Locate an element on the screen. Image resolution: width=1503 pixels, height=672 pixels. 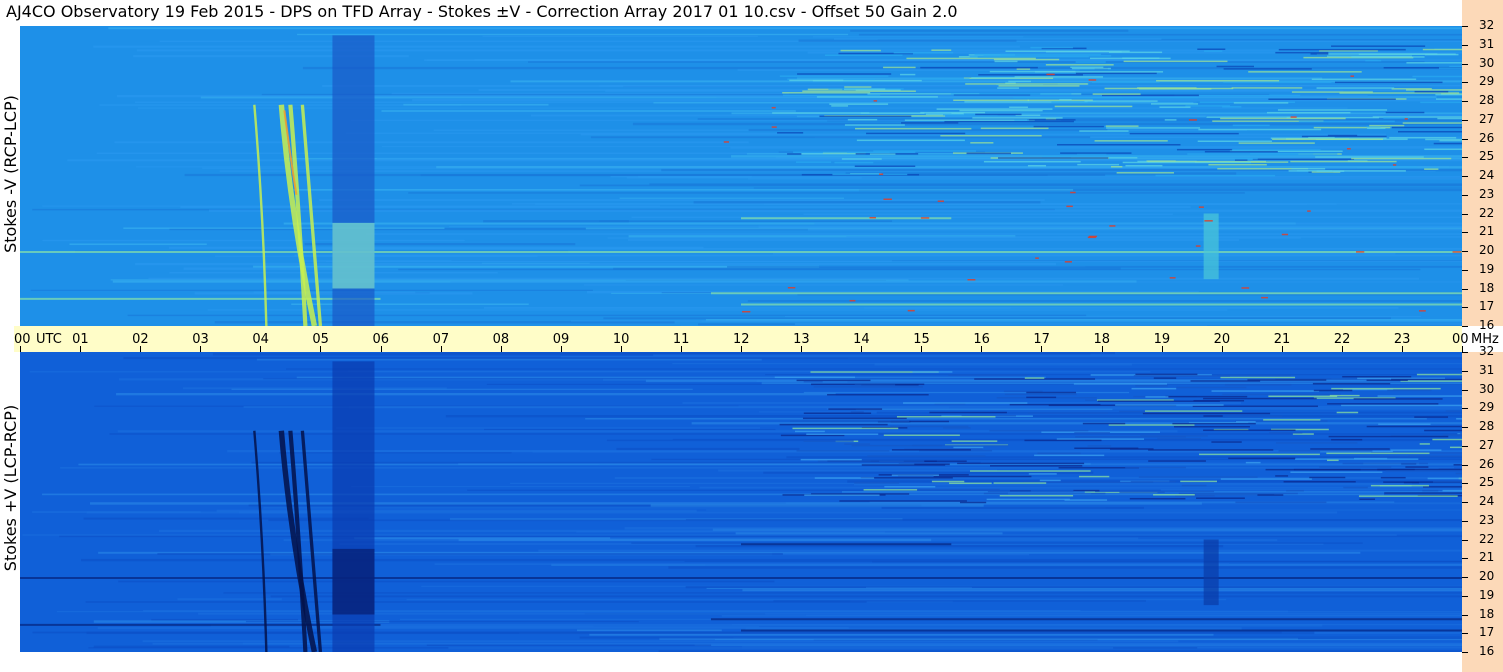
rfi-line is located at coordinates (200, 298).